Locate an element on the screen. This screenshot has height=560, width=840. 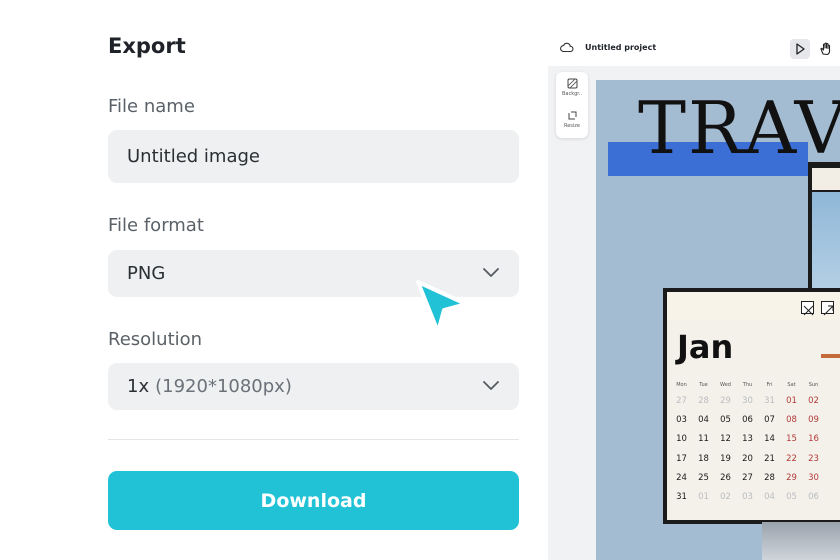
resize-tool-label: Resize is located at coordinates (572, 126).